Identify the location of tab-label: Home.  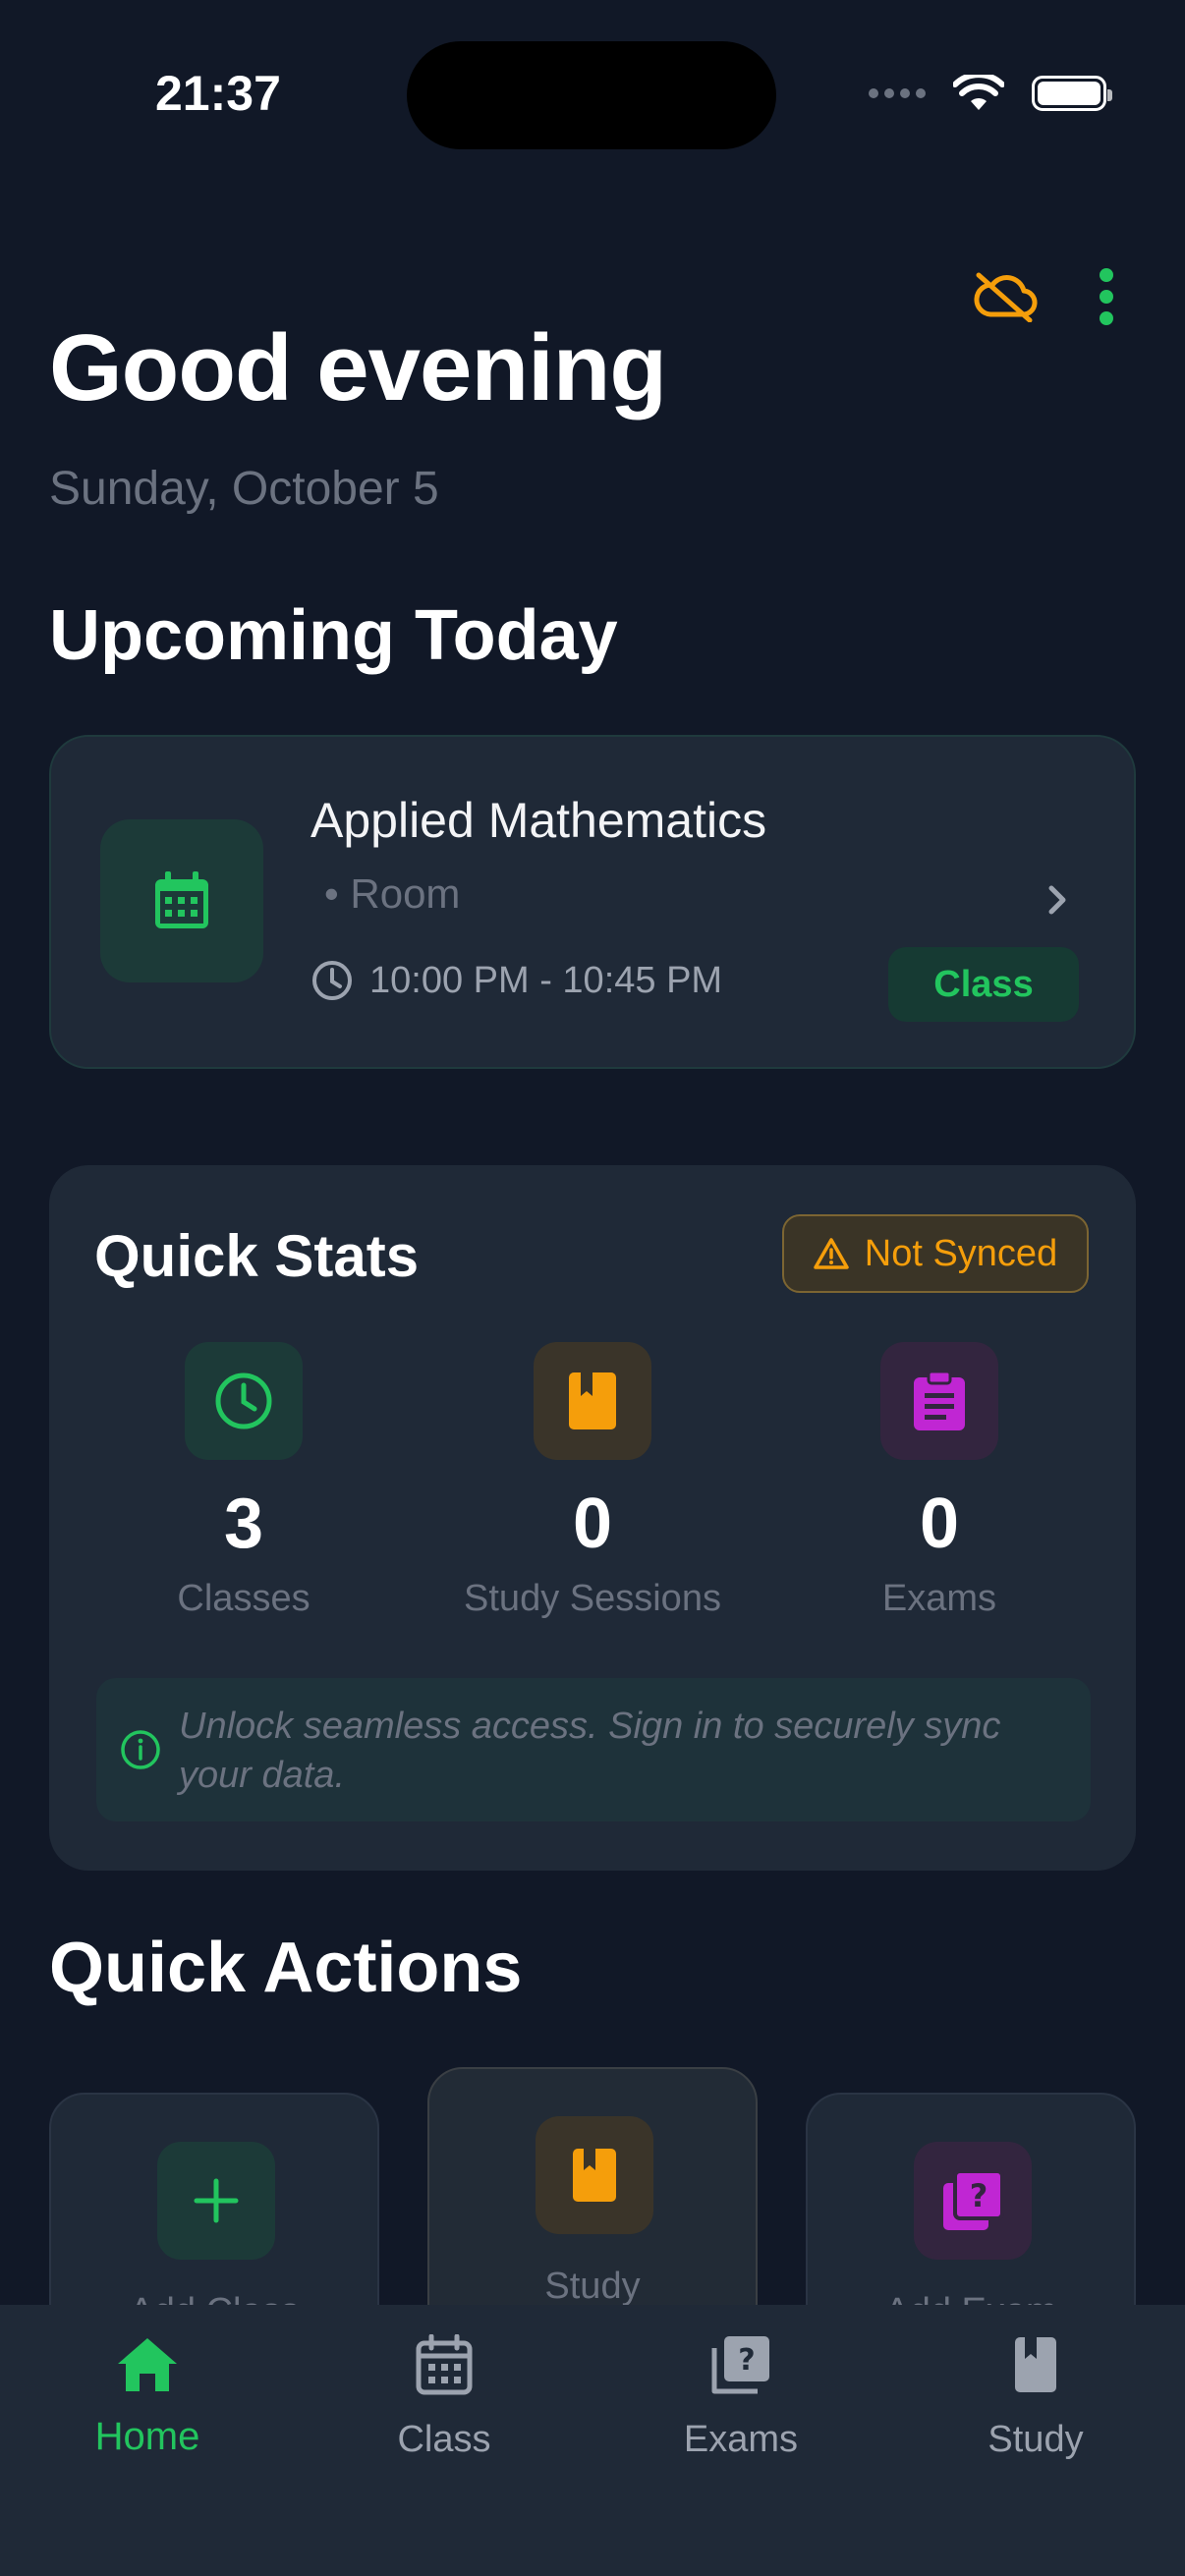
(147, 2436).